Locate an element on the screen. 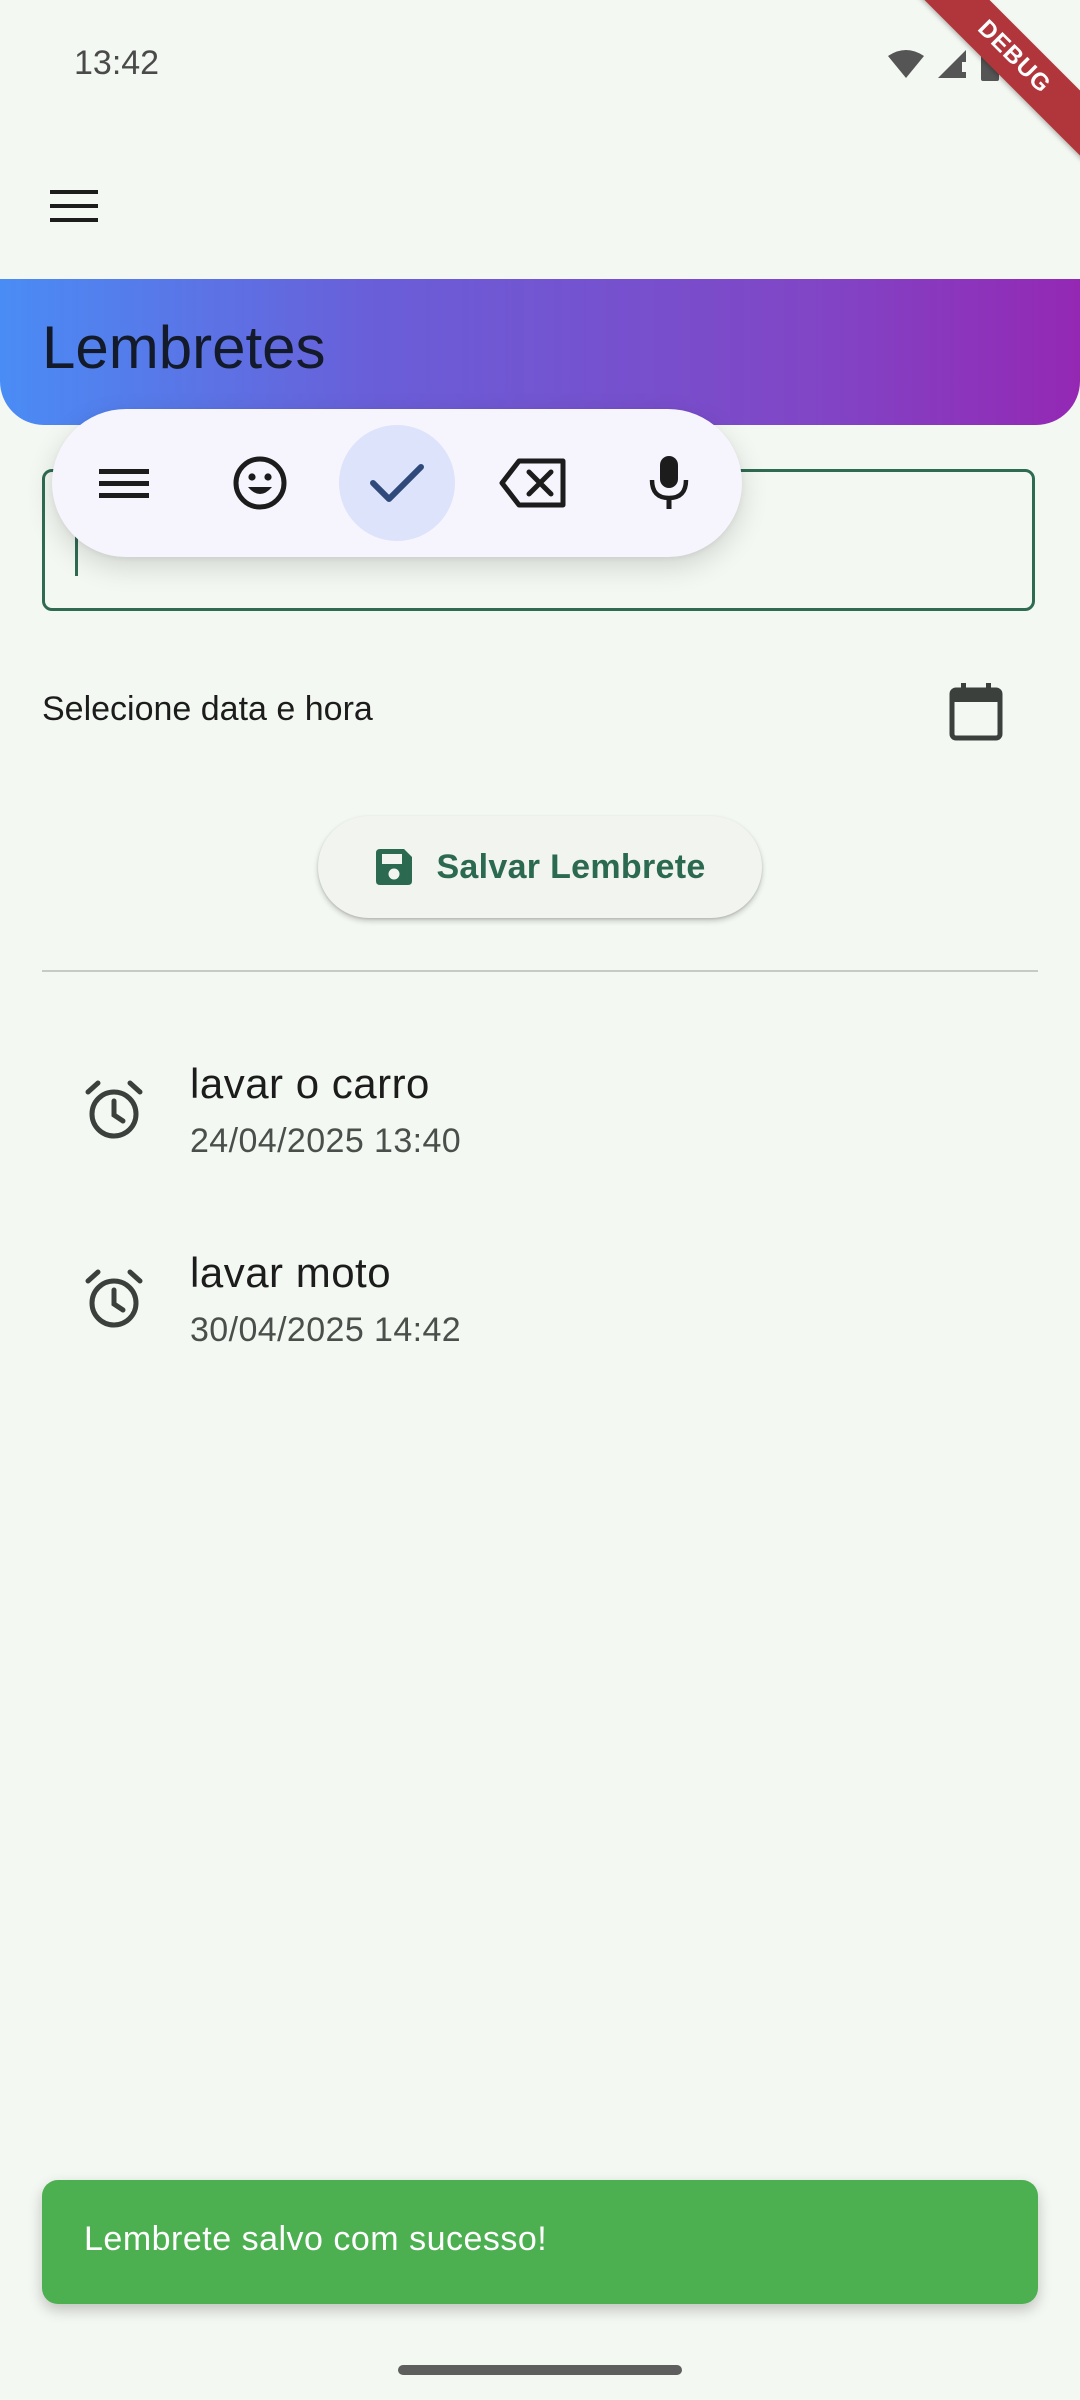 The width and height of the screenshot is (1080, 2400). reminder-datetime: 24/04/2025 13:40 is located at coordinates (326, 1141).